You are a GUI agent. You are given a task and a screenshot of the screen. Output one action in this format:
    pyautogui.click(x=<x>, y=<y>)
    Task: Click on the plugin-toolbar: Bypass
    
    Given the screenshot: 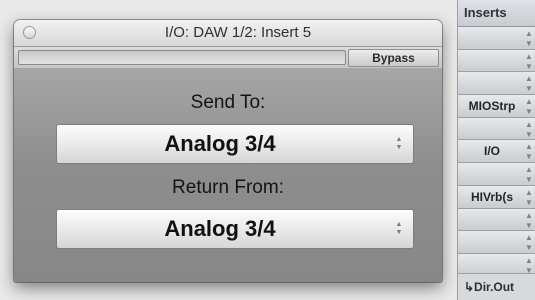 What is the action you would take?
    pyautogui.click(x=228, y=58)
    